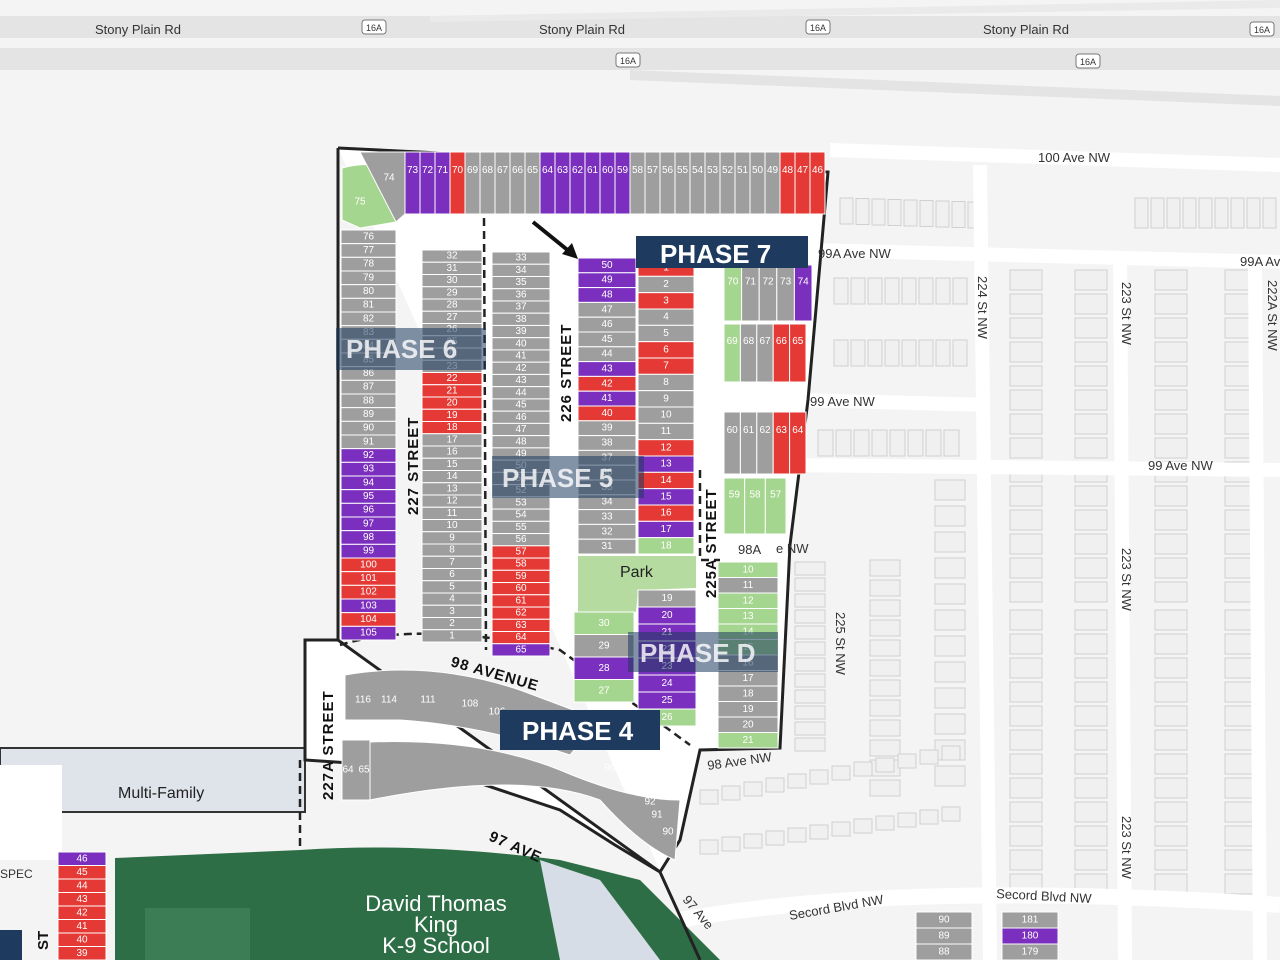  Describe the element at coordinates (521, 588) in the screenshot. I see `lot-number: 60` at that location.